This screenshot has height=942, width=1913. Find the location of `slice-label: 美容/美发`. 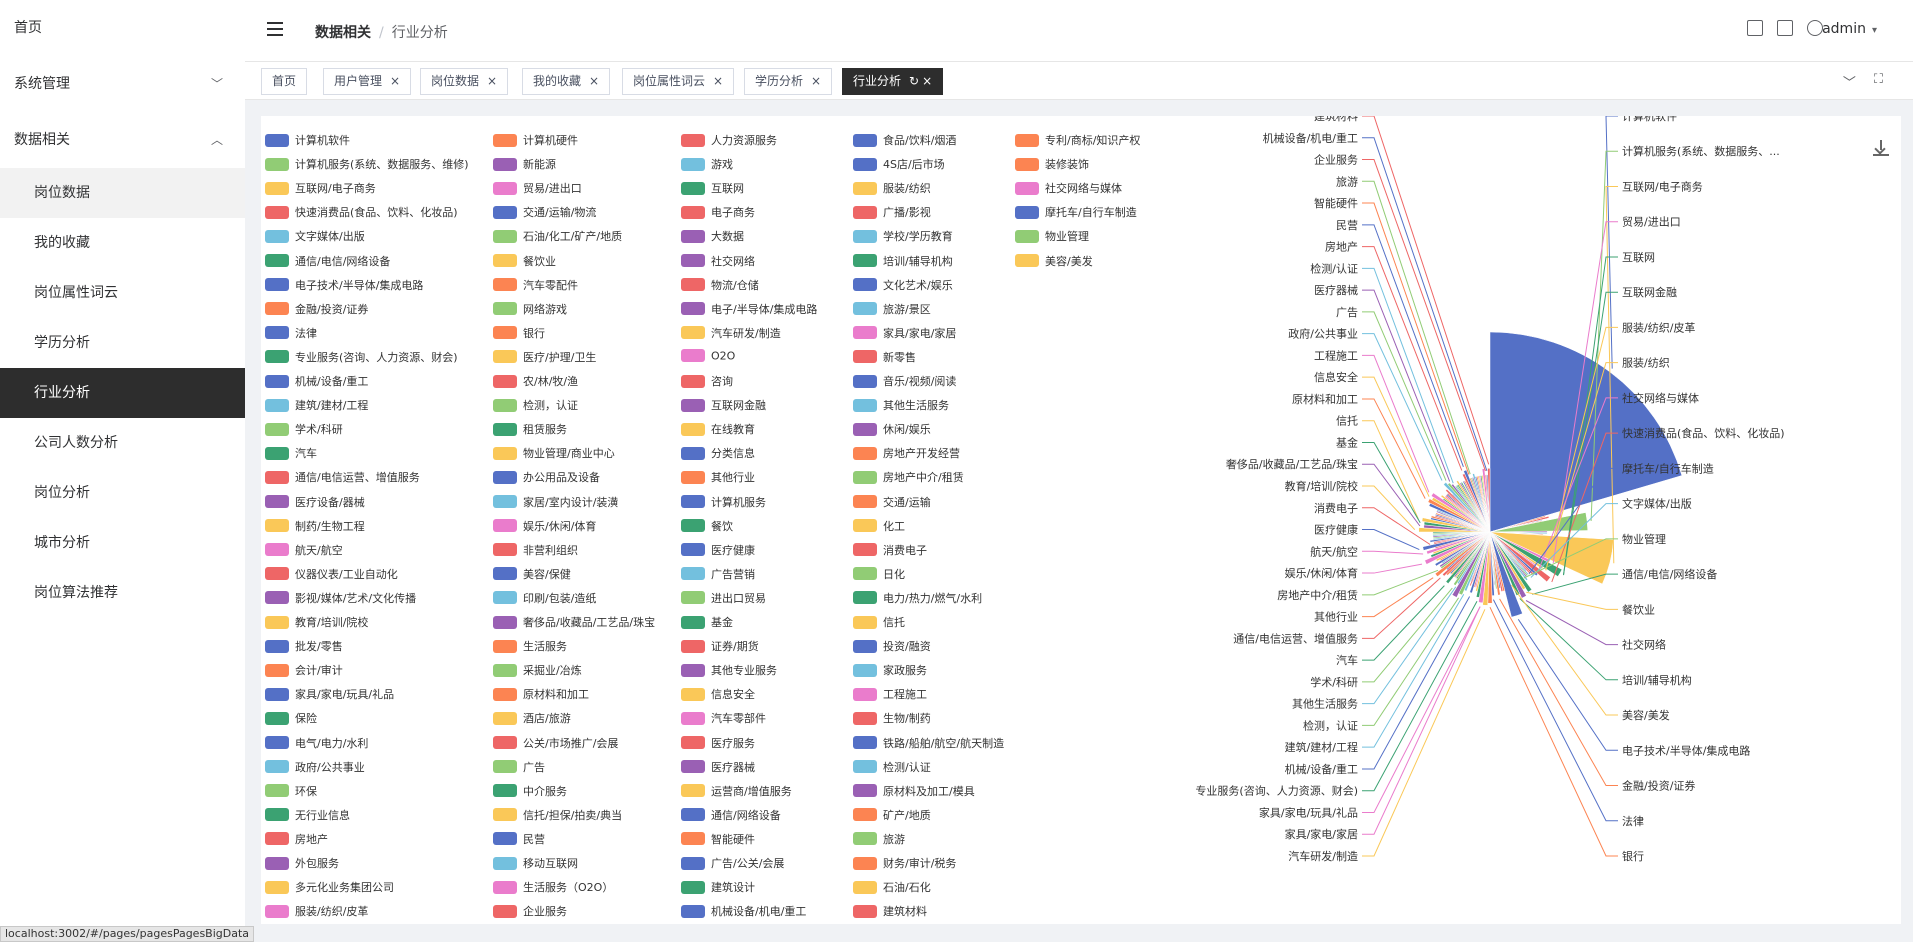

slice-label: 美容/美发 is located at coordinates (1646, 715).